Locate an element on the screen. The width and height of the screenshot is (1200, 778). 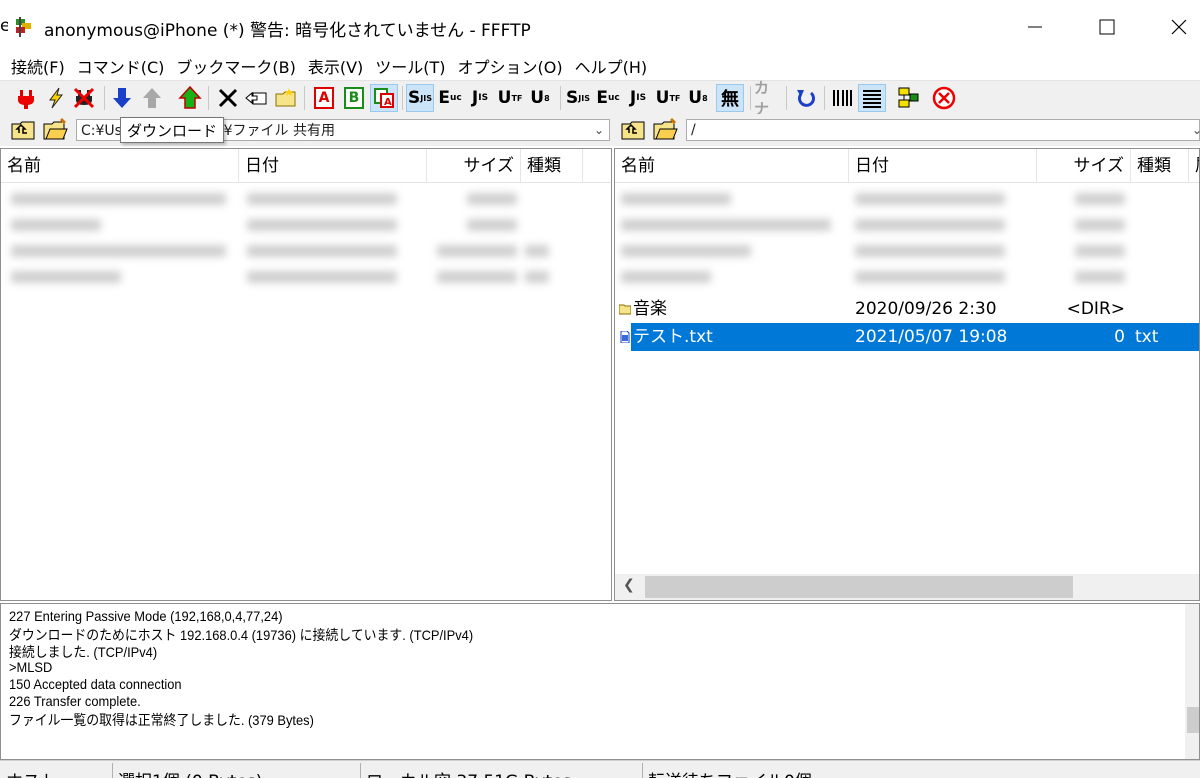
menu-options: オプション(O) is located at coordinates (510, 66).